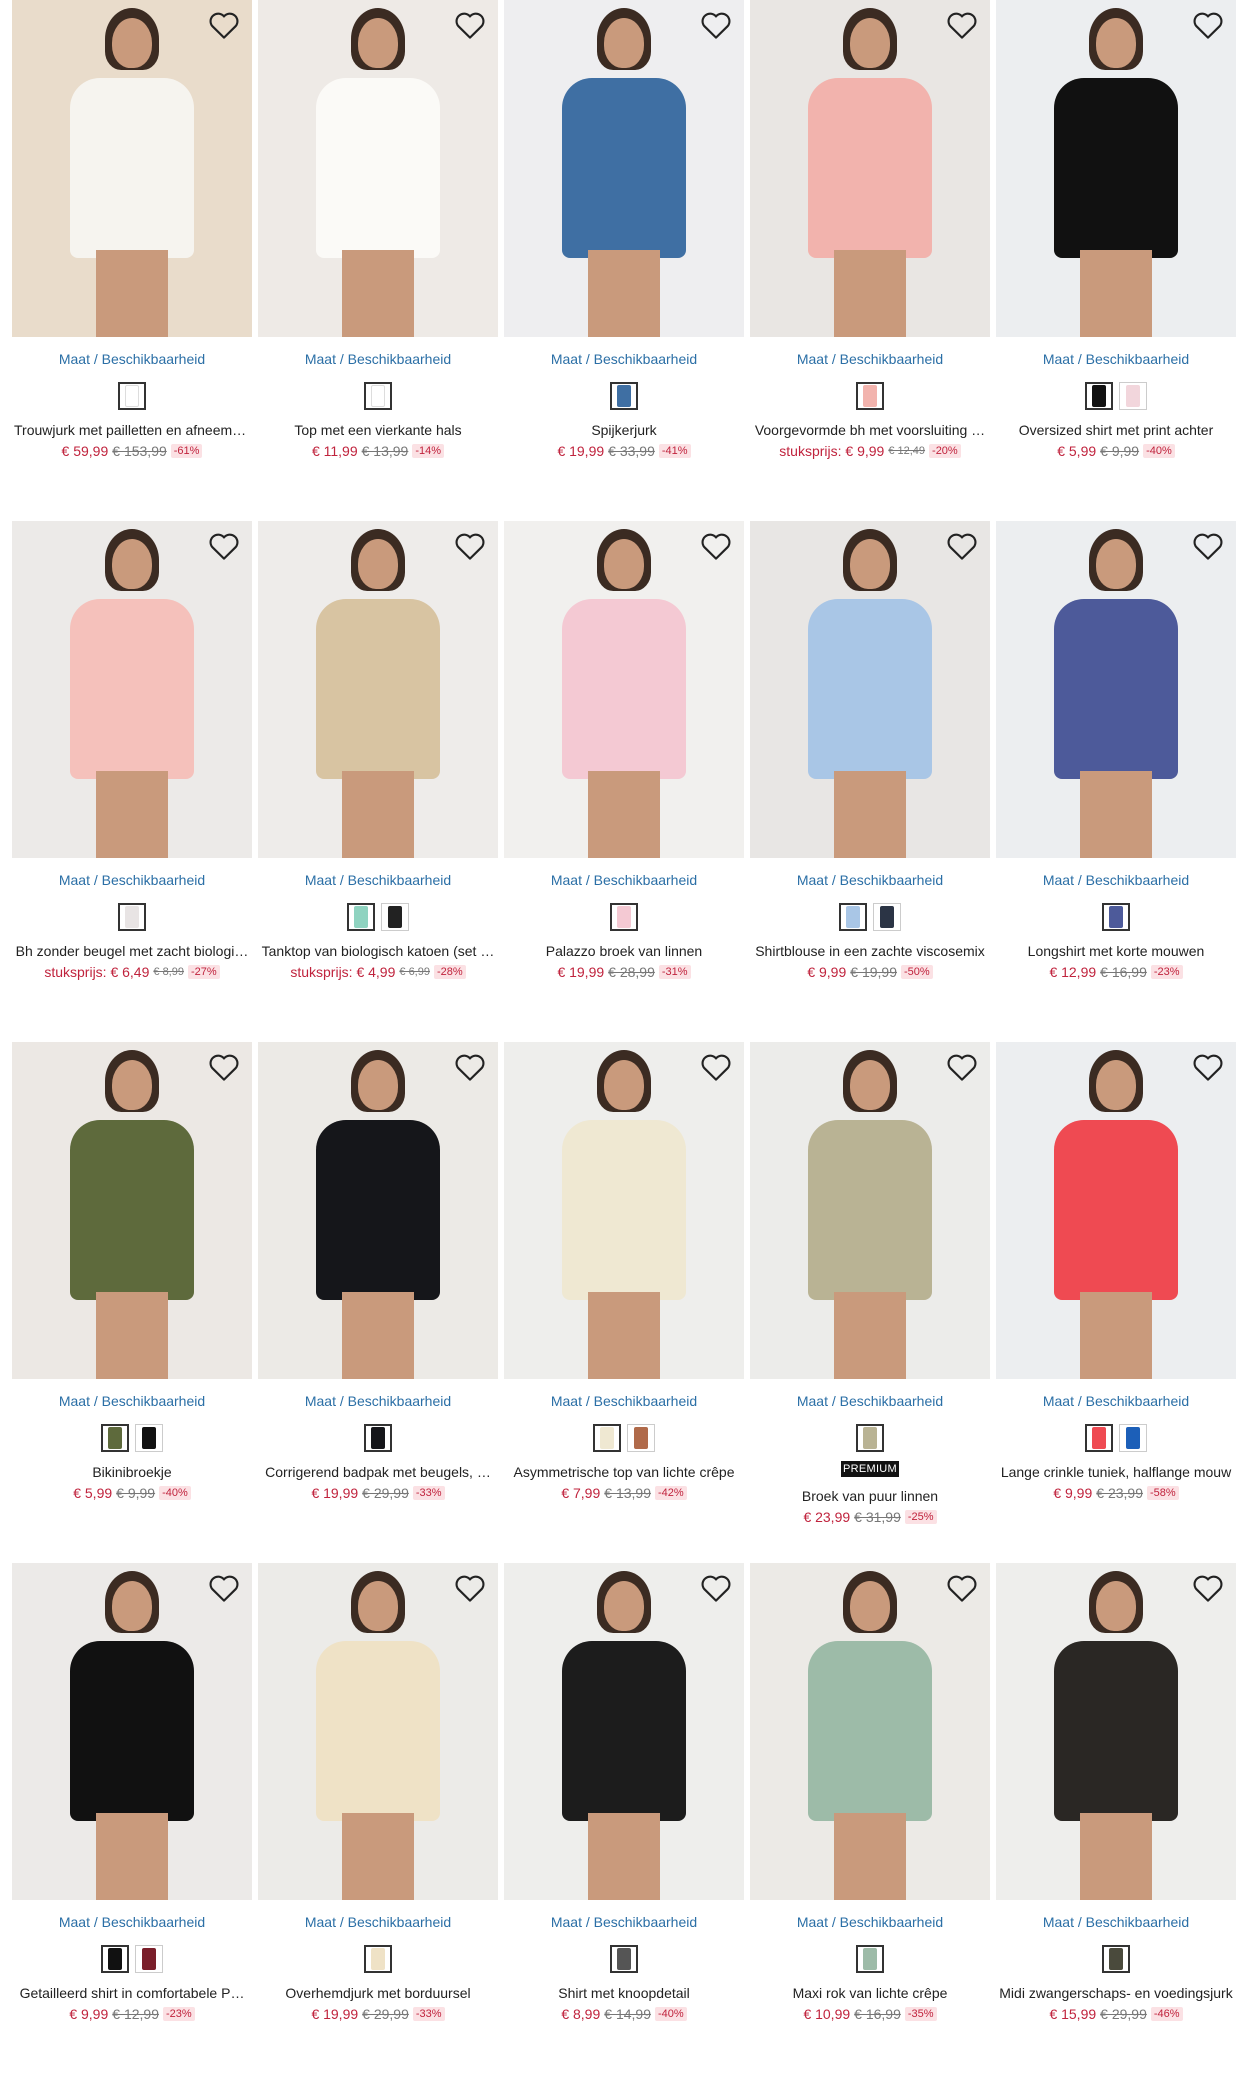 This screenshot has height=2082, width=1250. What do you see at coordinates (1116, 430) in the screenshot?
I see `product-name: Oversized shirt met print achter` at bounding box center [1116, 430].